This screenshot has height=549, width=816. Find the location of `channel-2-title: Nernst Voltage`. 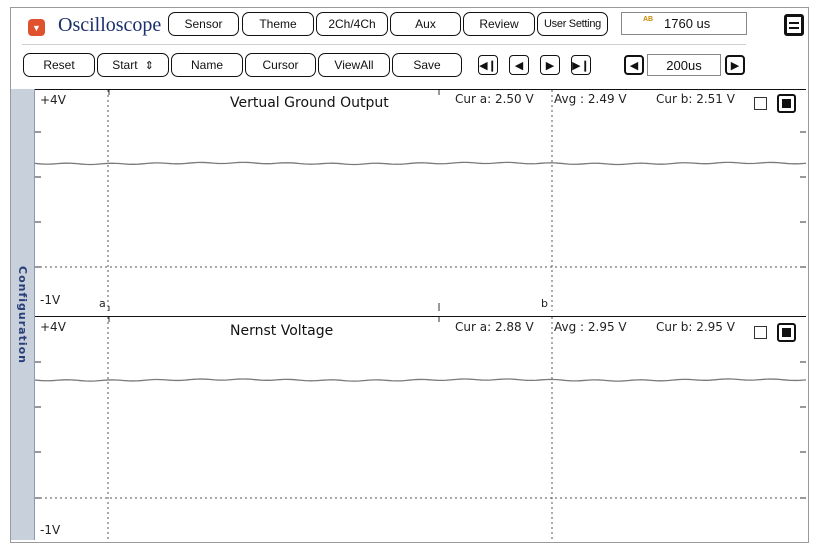

channel-2-title: Nernst Voltage is located at coordinates (282, 331).